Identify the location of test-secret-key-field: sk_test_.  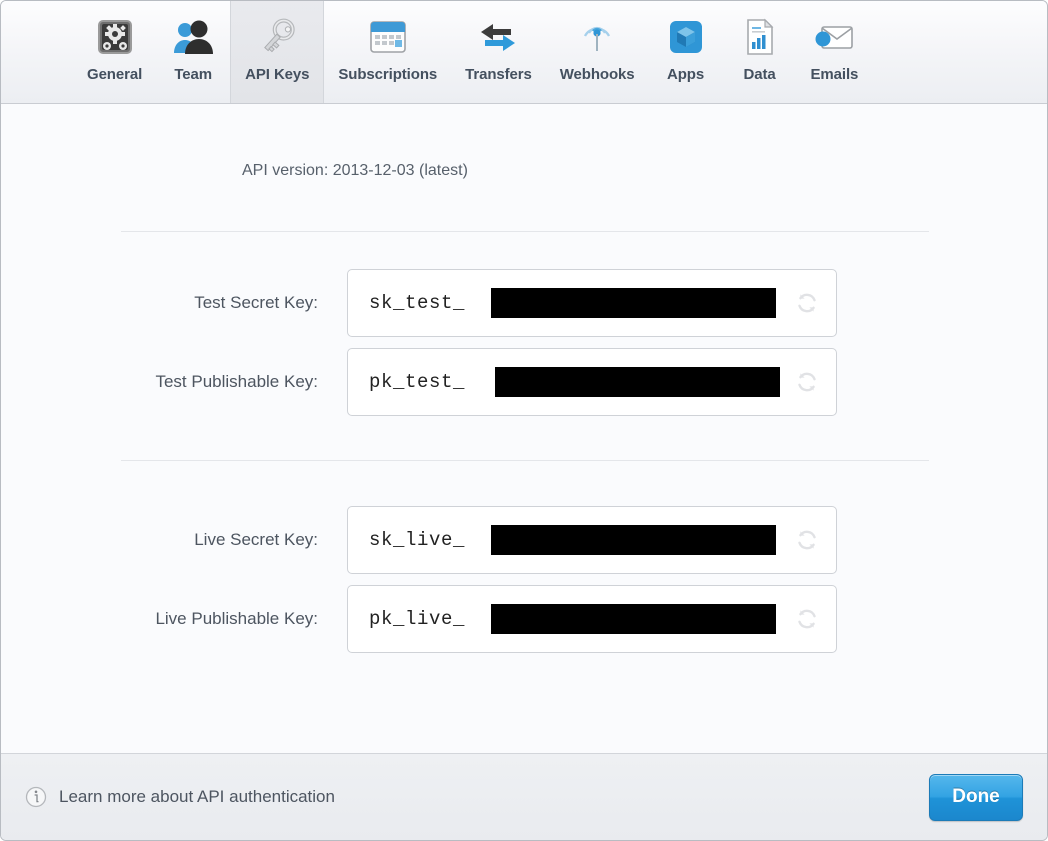
(592, 303).